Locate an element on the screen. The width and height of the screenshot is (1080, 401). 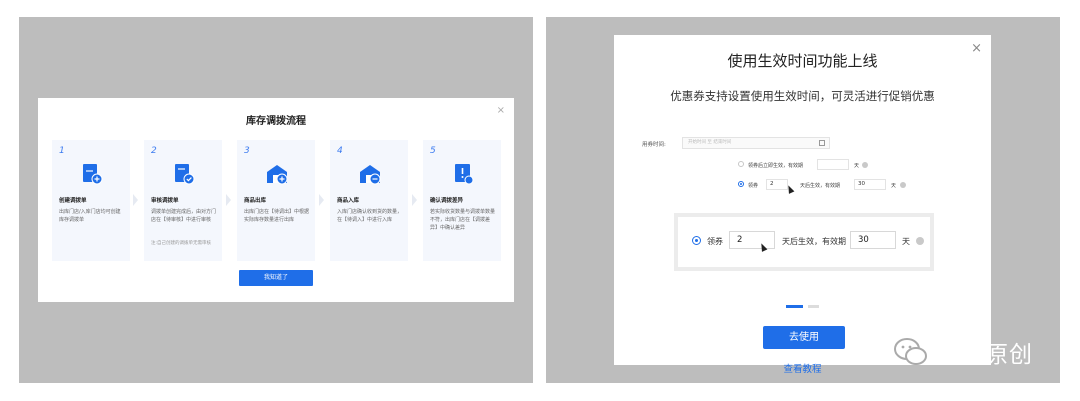
watermark-text: 佳佳原创 is located at coordinates (985, 355).